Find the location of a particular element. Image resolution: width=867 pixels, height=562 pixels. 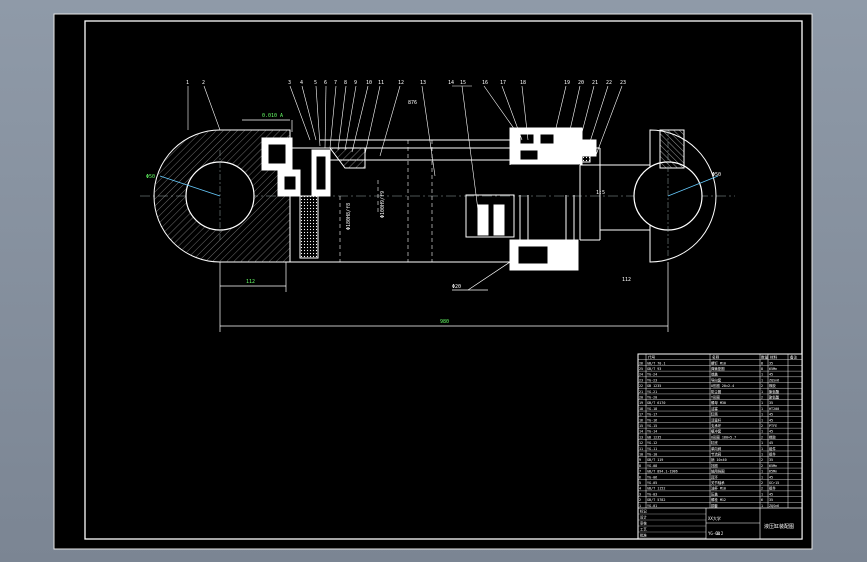

parts-row-name: 油杯 M10 is located at coordinates (718, 488).